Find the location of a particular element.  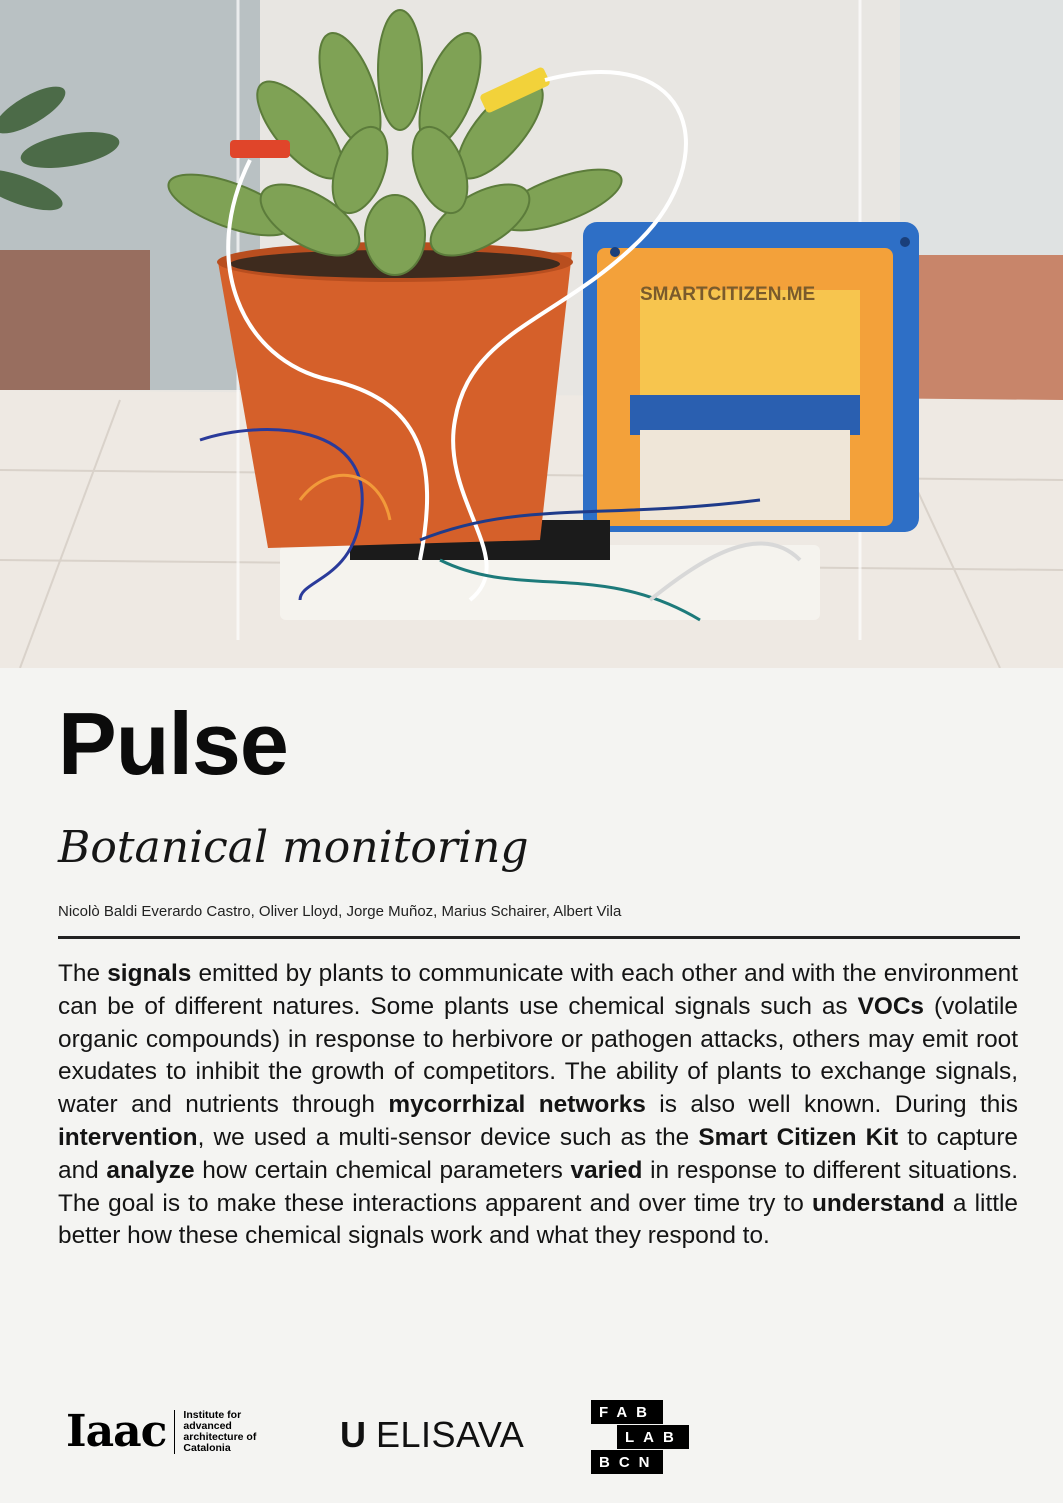

iaac-wordmark: Iaac is located at coordinates (116, 1431).